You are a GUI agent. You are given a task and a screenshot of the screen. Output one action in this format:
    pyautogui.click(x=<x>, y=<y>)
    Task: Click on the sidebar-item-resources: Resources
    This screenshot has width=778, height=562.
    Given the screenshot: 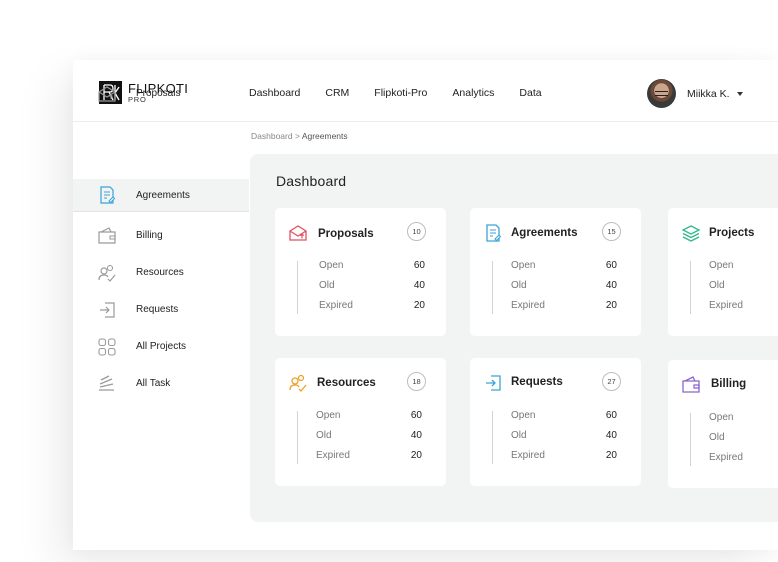 What is the action you would take?
    pyautogui.click(x=161, y=272)
    